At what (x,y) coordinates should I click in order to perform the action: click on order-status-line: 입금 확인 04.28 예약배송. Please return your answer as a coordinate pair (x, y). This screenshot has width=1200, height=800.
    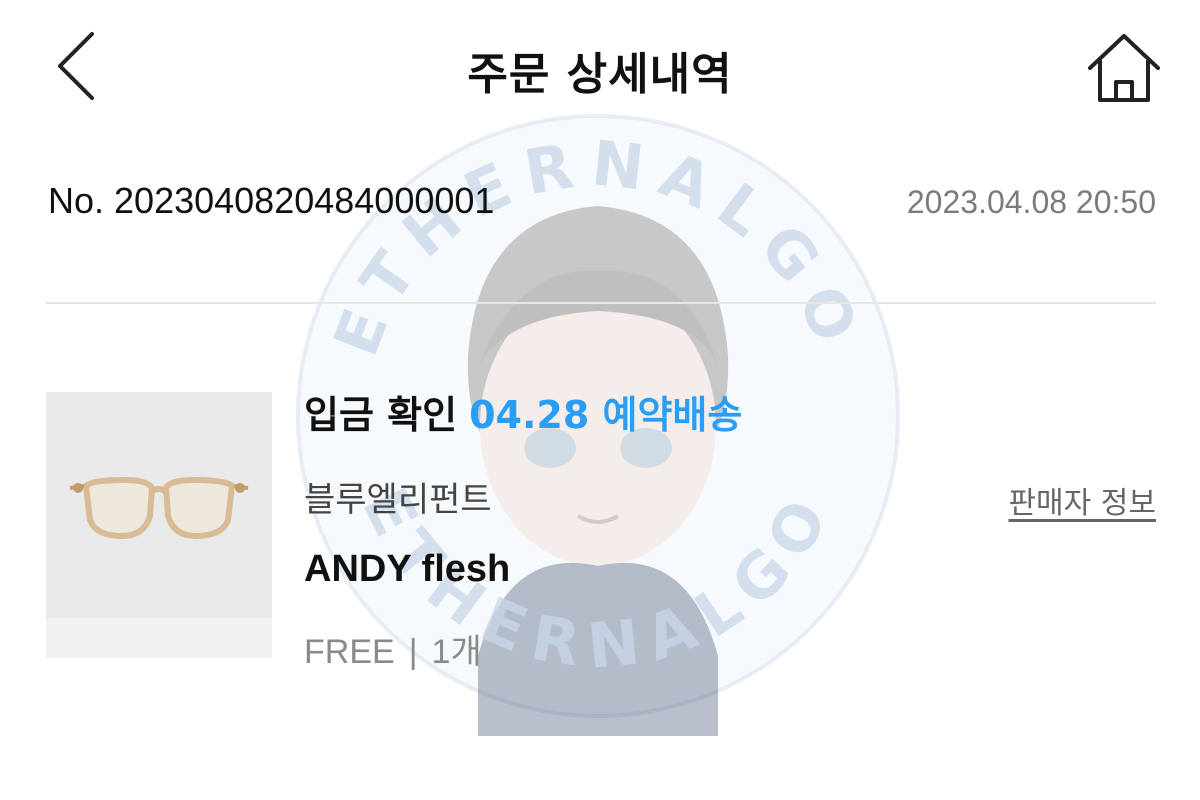
    Looking at the image, I should click on (523, 411).